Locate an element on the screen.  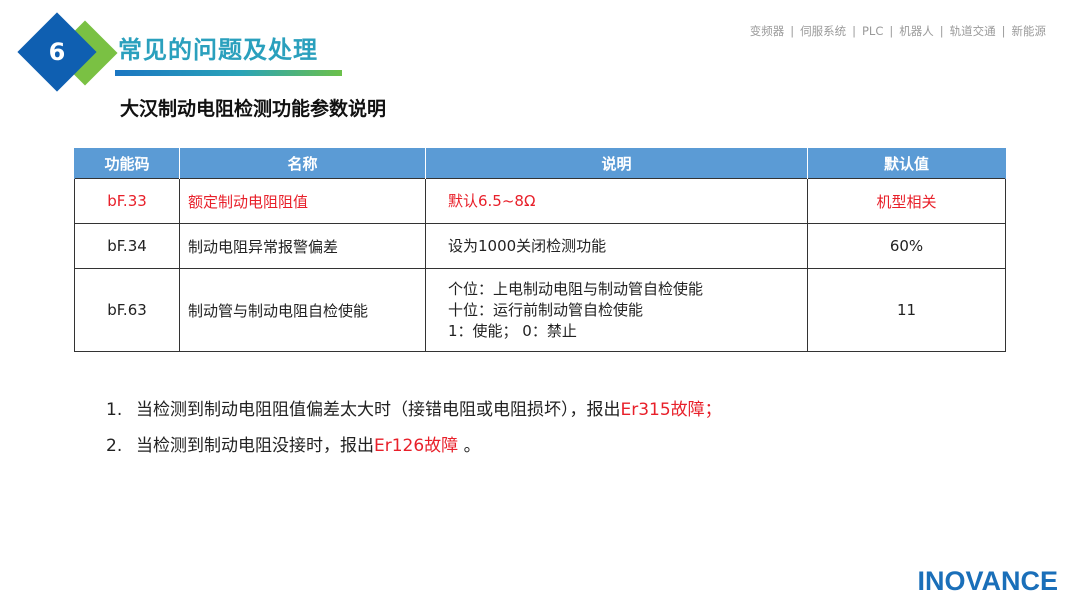
cell-desc: 默认6.5~8Ω is located at coordinates (616, 201).